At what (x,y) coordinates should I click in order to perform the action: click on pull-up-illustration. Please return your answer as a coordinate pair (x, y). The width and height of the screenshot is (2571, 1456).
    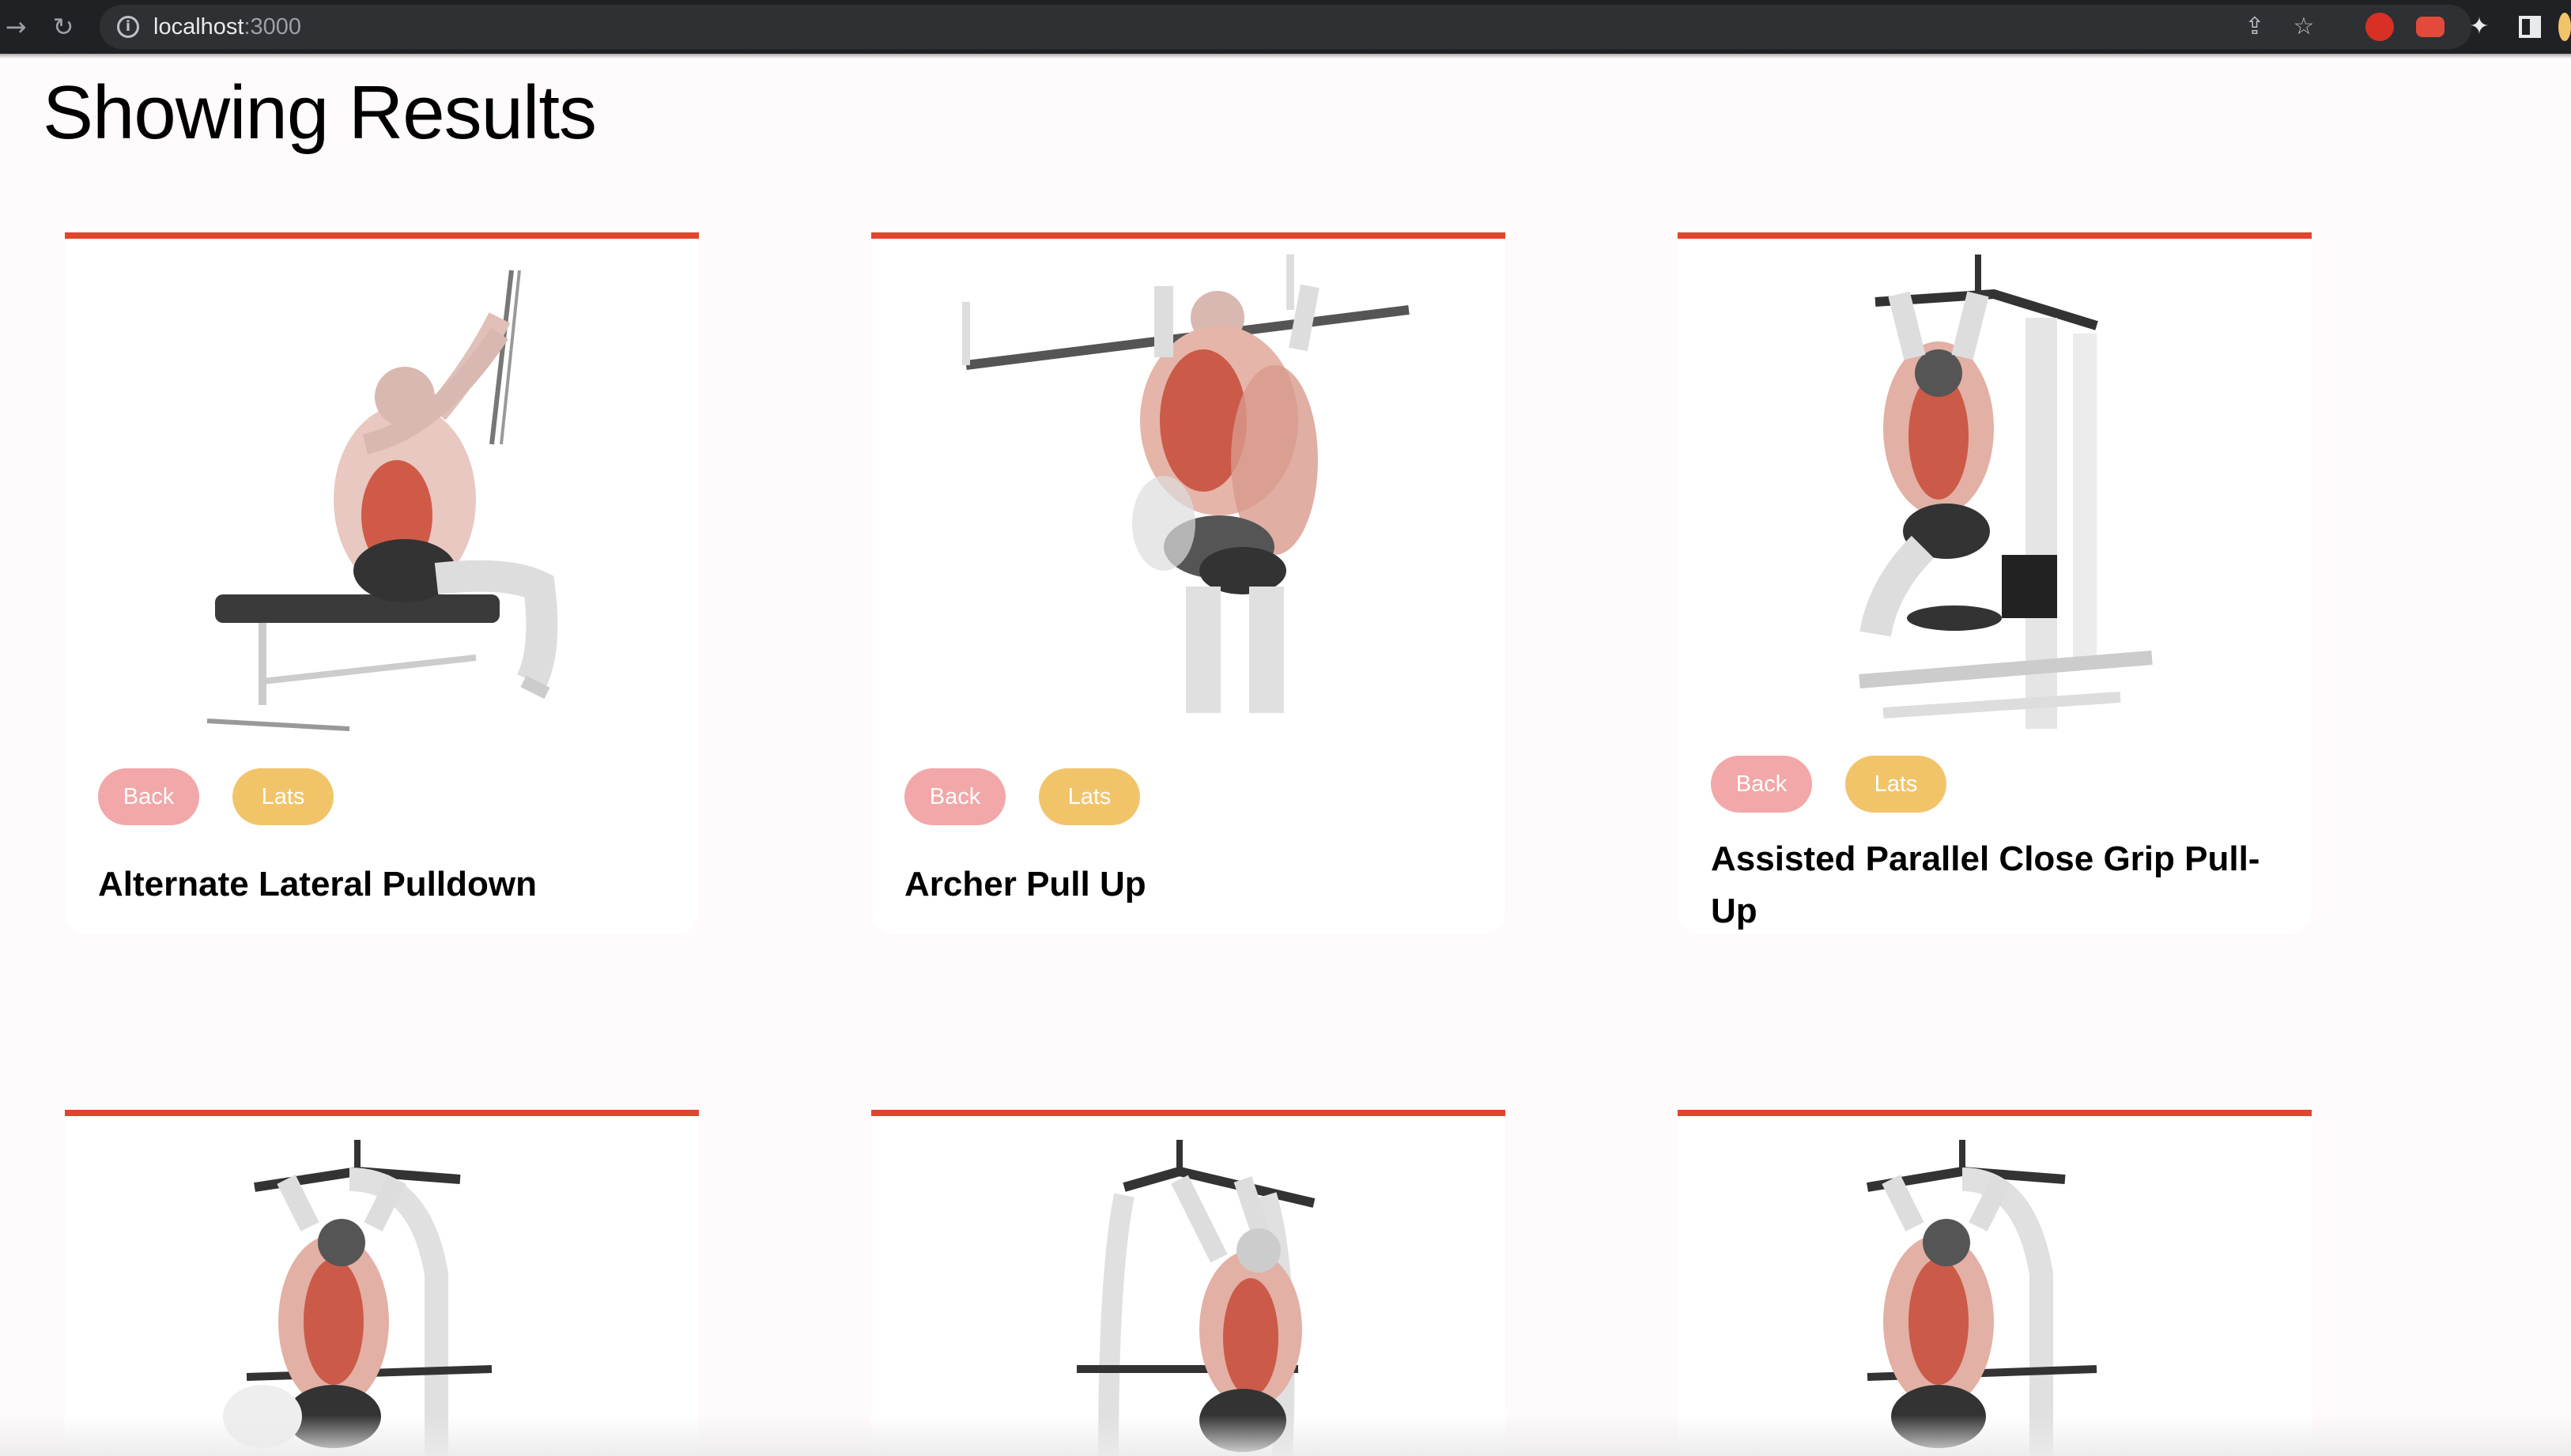
    Looking at the image, I should click on (1186, 484).